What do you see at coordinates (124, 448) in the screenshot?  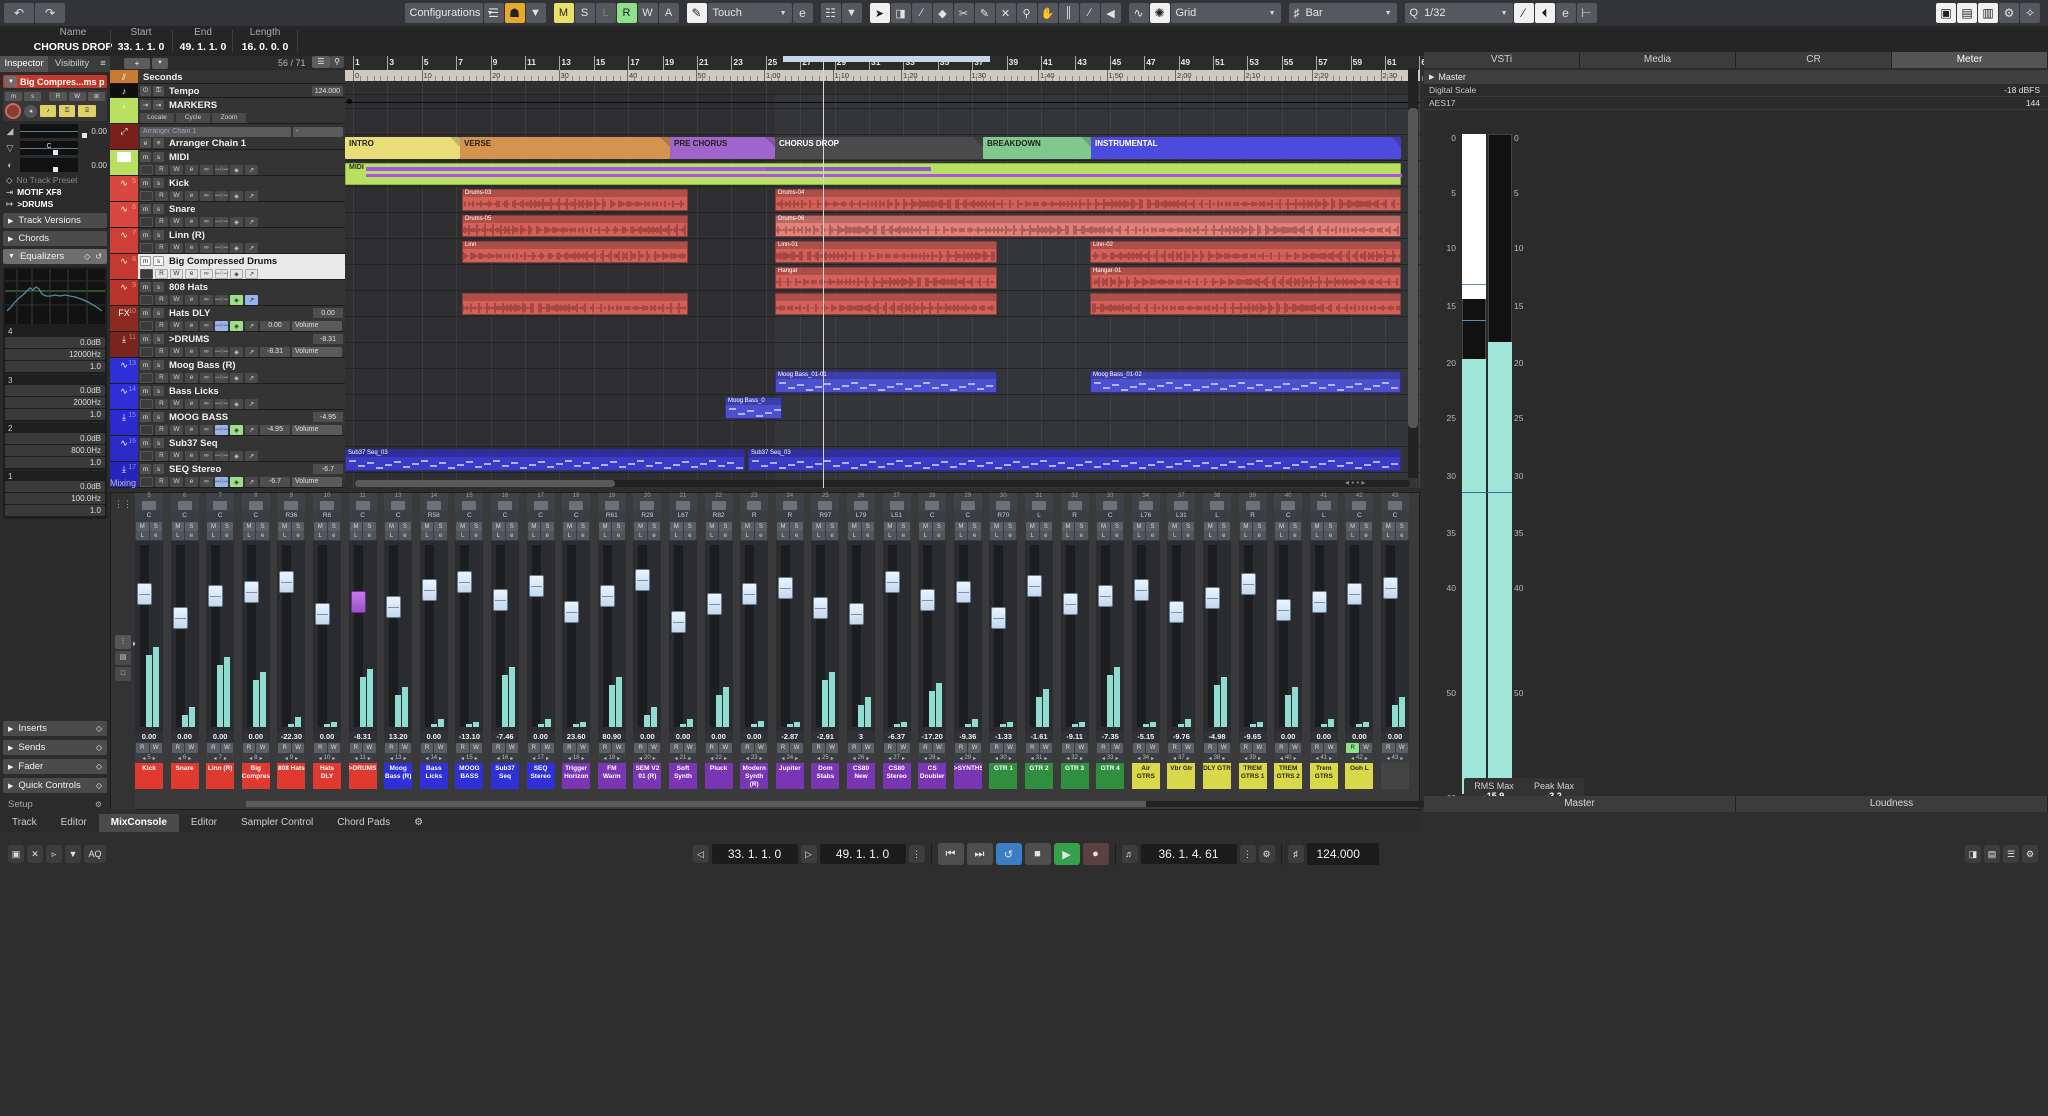 I see `track-color-strip: ∿ 16` at bounding box center [124, 448].